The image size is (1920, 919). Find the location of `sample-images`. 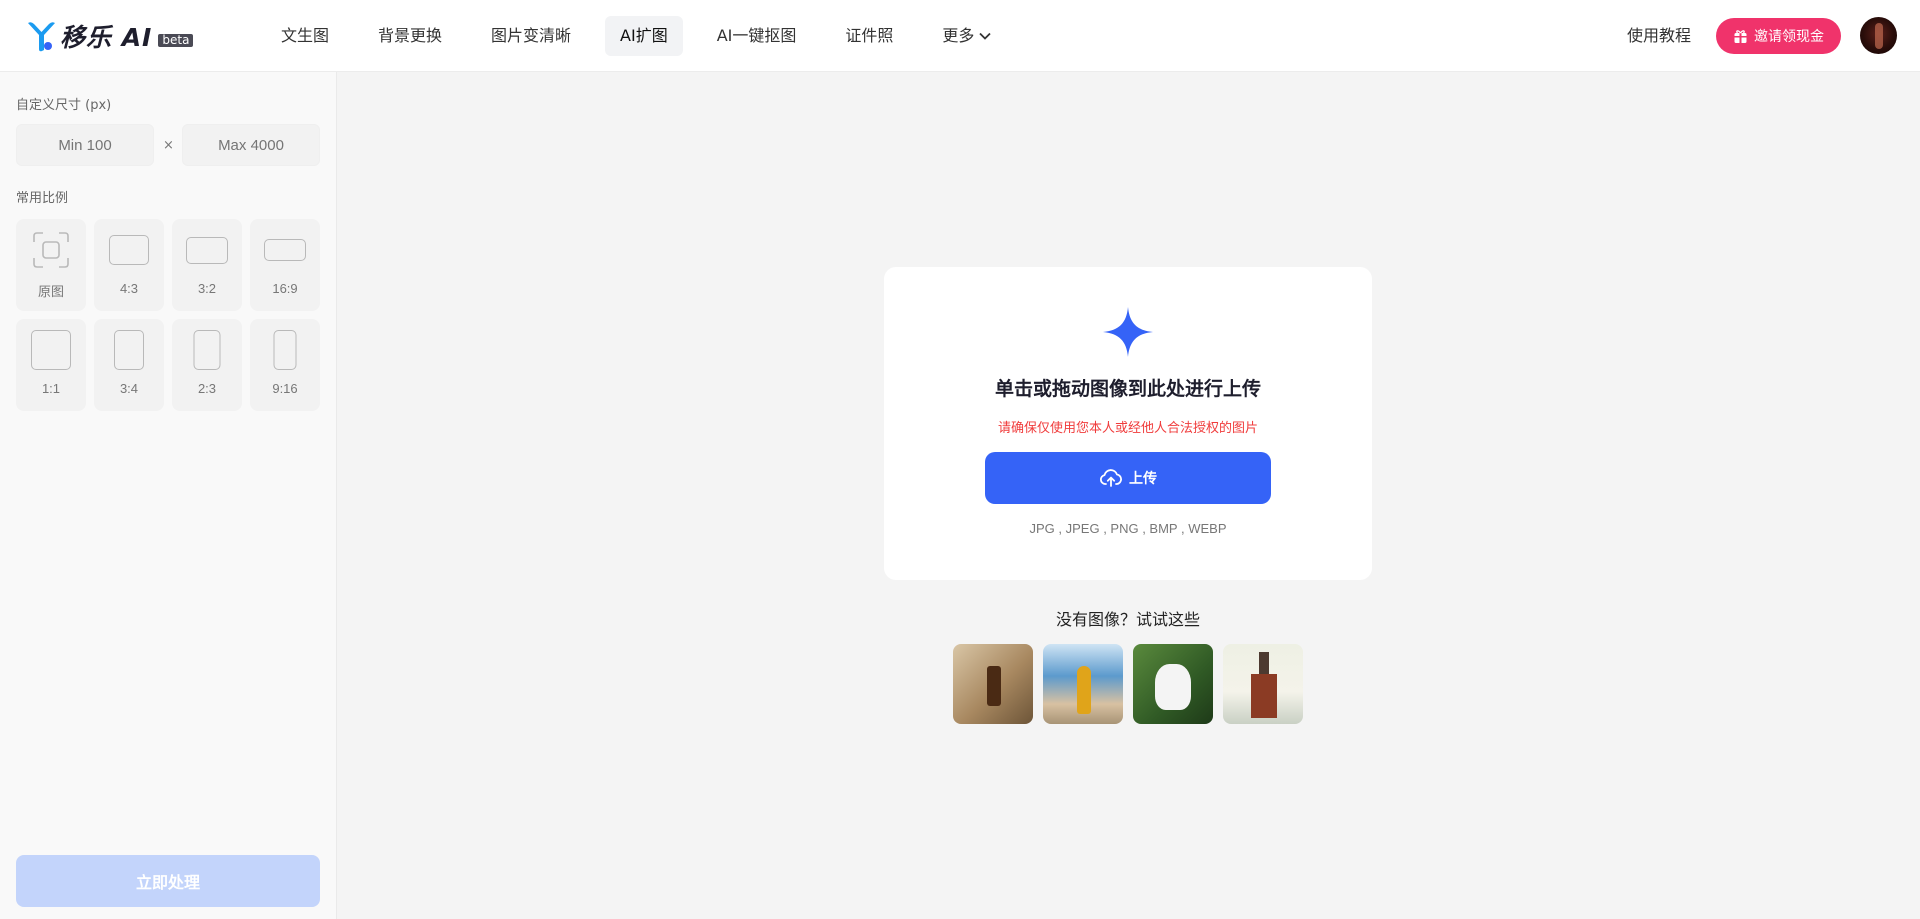

sample-images is located at coordinates (1133, 684).